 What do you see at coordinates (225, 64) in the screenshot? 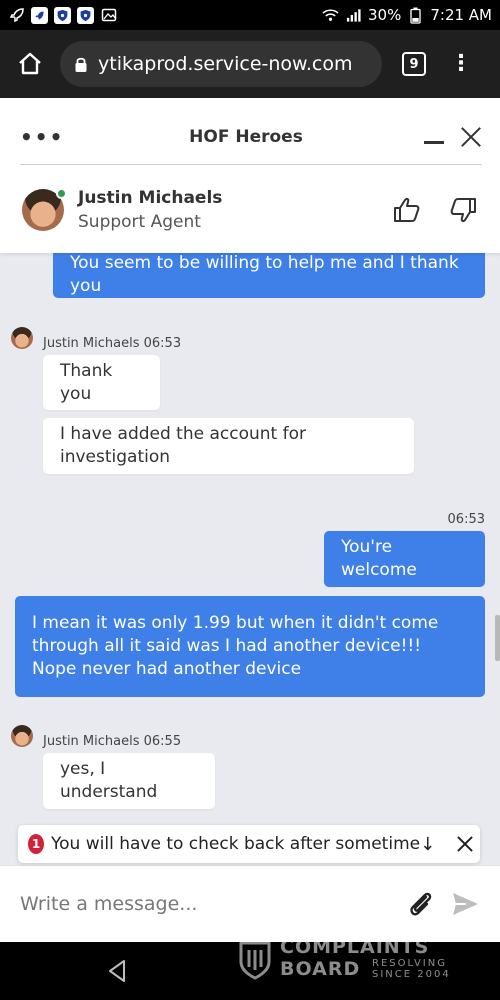
I see `url-text: ytikaprod.service-now.com` at bounding box center [225, 64].